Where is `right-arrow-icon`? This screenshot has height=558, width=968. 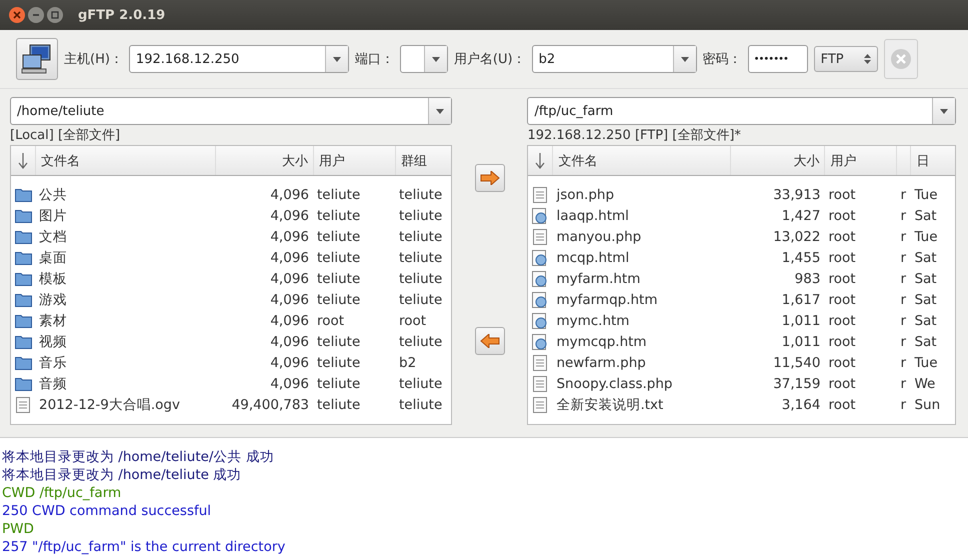
right-arrow-icon is located at coordinates (490, 178).